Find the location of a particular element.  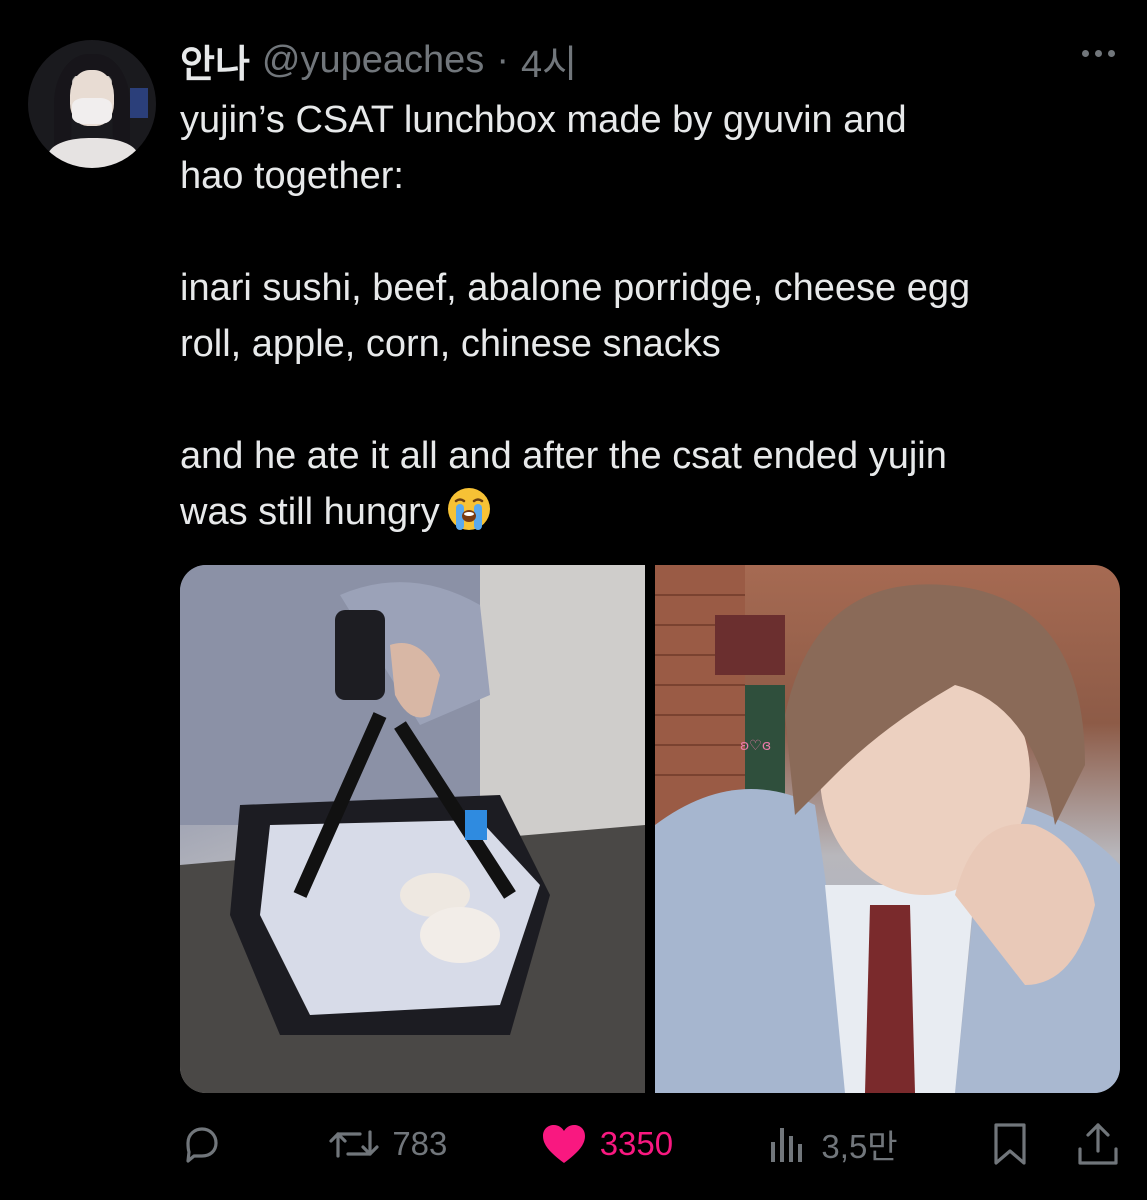

tweet-line-with-emoji: was still hungry is located at coordinates (650, 512).